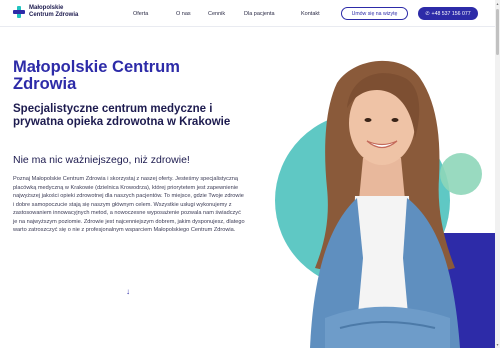 This screenshot has height=348, width=500. Describe the element at coordinates (427, 13) in the screenshot. I see `phone-icon: ✆` at that location.